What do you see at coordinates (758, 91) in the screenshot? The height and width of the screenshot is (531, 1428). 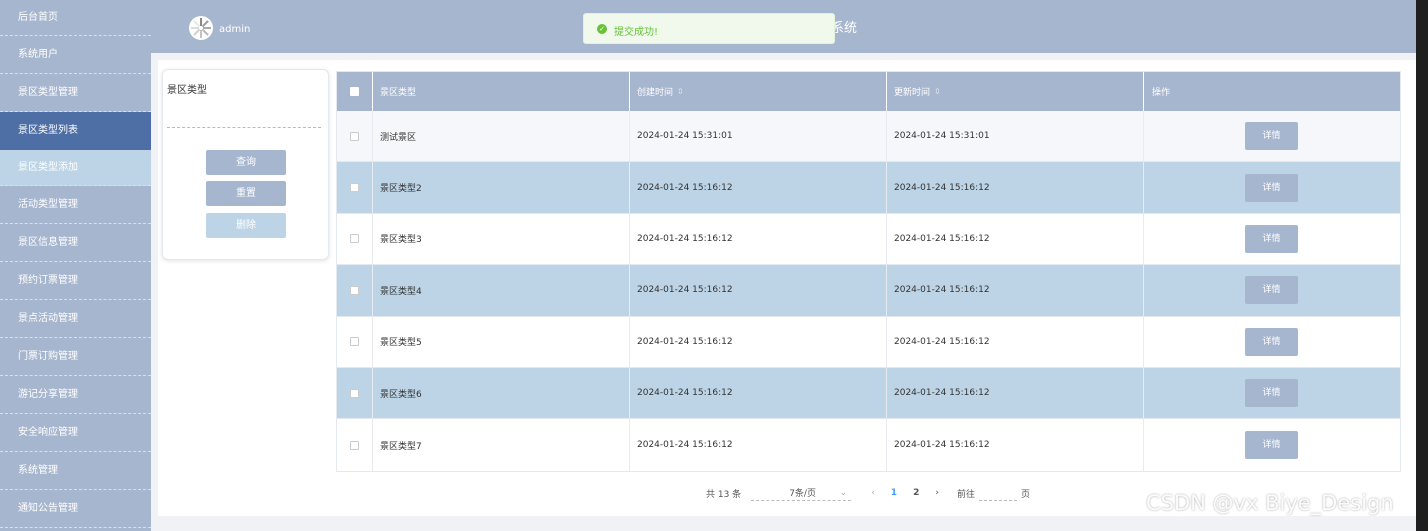 I see `column-header-created: 创建时间 ⇳` at bounding box center [758, 91].